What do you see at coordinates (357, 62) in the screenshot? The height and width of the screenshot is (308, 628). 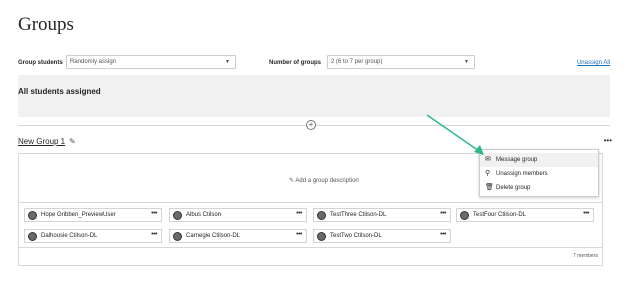 I see `number-groups-value: 2 (6 to 7 per group)` at bounding box center [357, 62].